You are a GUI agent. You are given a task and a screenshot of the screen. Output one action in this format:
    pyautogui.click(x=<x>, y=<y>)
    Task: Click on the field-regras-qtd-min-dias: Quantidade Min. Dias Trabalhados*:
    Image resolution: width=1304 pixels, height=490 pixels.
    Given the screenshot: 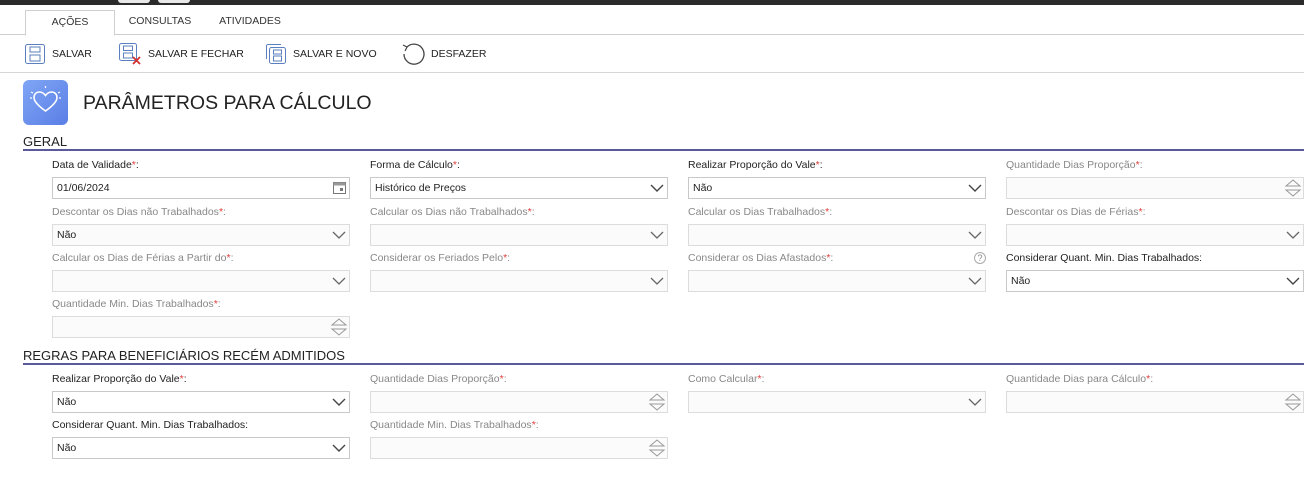 What is the action you would take?
    pyautogui.click(x=519, y=439)
    